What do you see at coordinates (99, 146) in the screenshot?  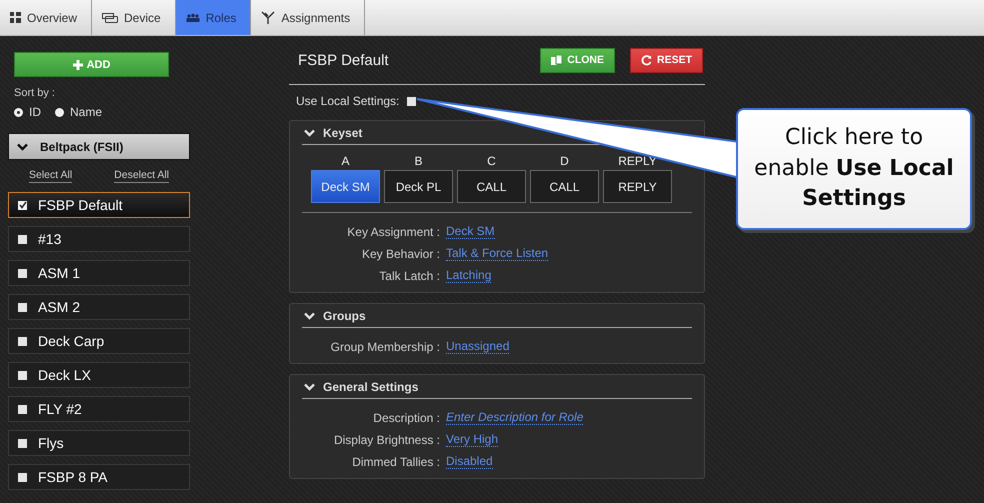 I see `group-header: Beltpack (FSII)` at bounding box center [99, 146].